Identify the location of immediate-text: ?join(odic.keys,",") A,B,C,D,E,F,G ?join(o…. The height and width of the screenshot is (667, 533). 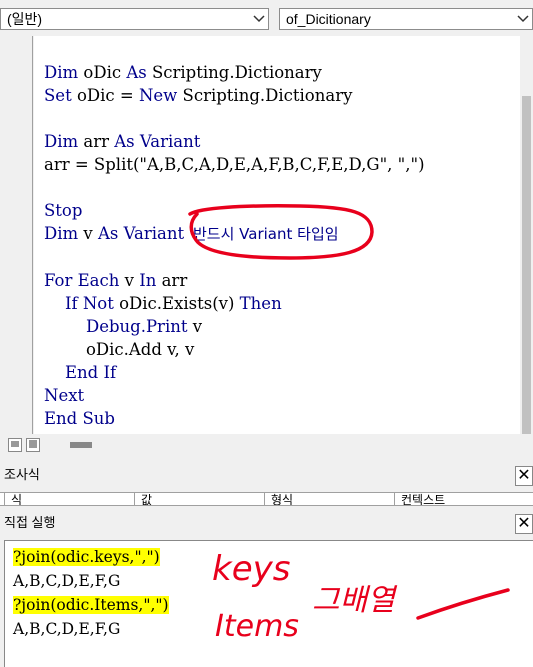
(91, 593).